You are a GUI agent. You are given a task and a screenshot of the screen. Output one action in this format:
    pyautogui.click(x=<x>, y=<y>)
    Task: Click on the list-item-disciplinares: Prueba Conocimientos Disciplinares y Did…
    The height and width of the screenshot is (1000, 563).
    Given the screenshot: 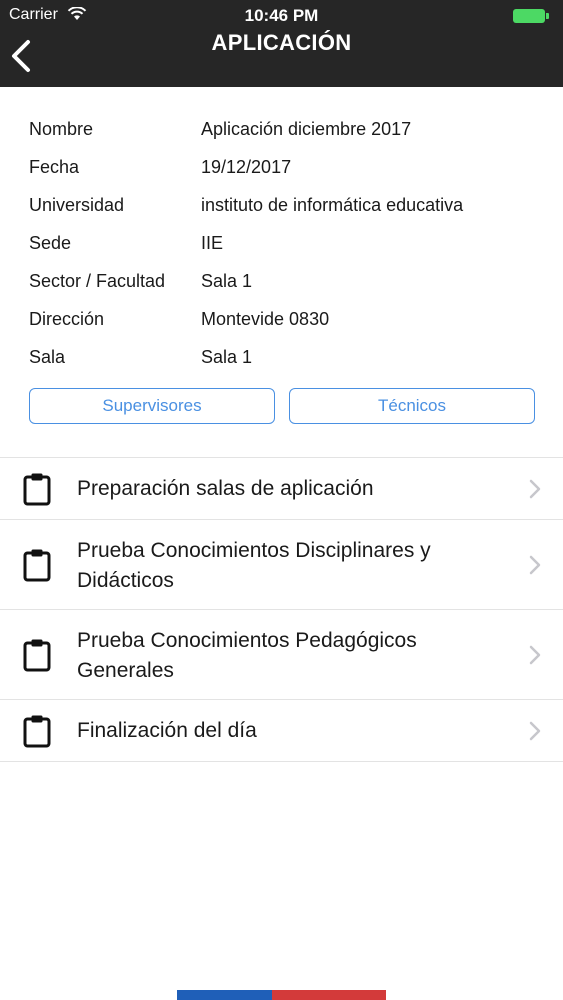 What is the action you would take?
    pyautogui.click(x=281, y=565)
    